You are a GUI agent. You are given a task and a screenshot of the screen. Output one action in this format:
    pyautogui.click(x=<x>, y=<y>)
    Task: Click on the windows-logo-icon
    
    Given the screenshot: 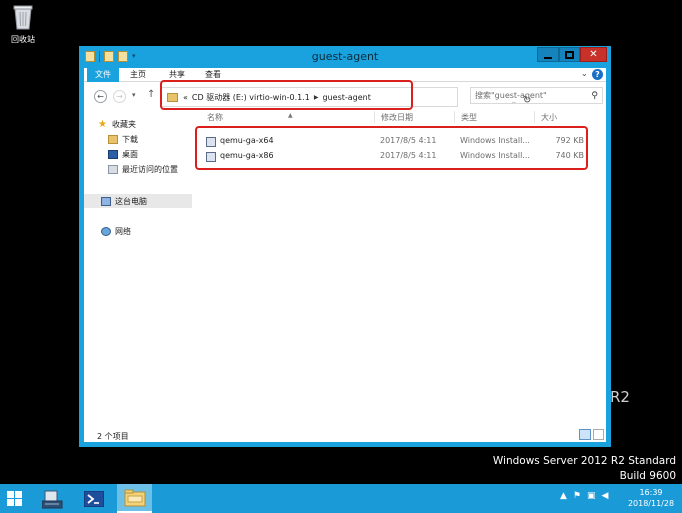 What is the action you would take?
    pyautogui.click(x=14, y=498)
    